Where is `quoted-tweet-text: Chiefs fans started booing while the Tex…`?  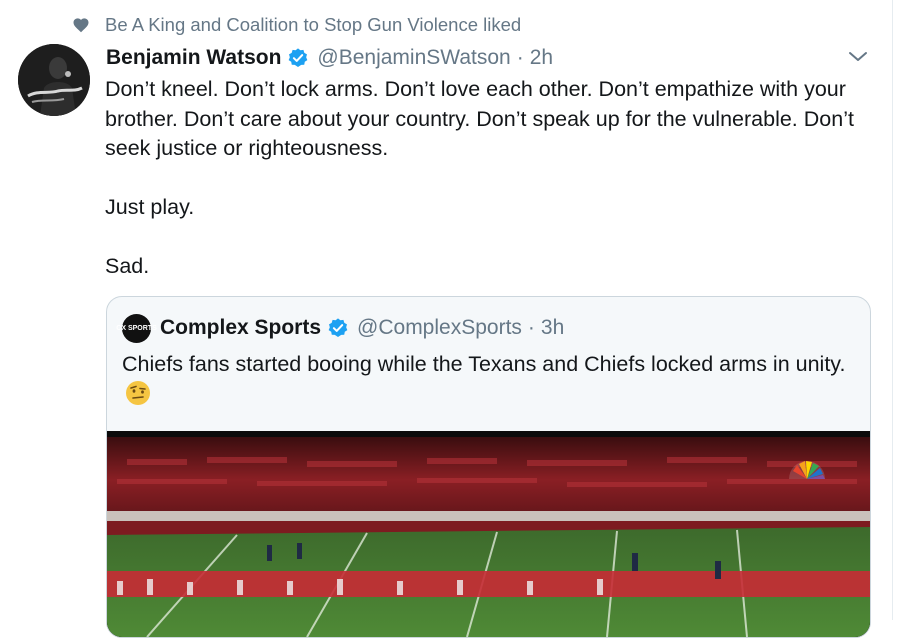
quoted-tweet-text: Chiefs fans started booing while the Tex… is located at coordinates (487, 379).